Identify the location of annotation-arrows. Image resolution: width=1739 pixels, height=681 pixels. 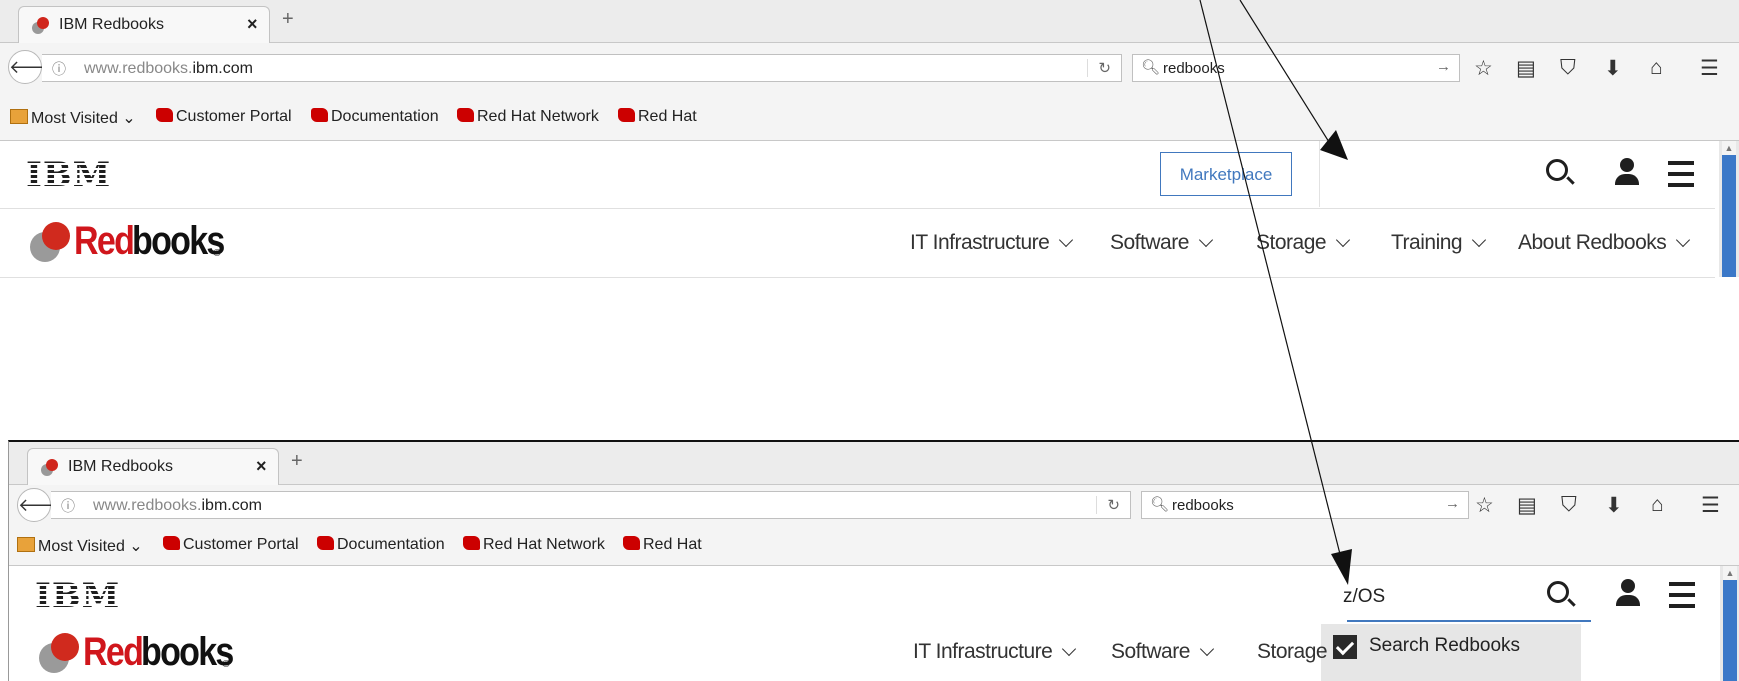
(1275, 292).